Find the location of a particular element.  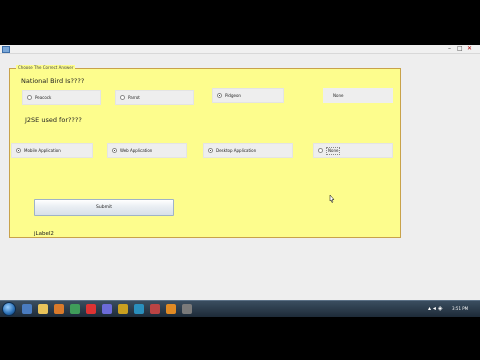

clock: 3:51 PM is located at coordinates (460, 309).